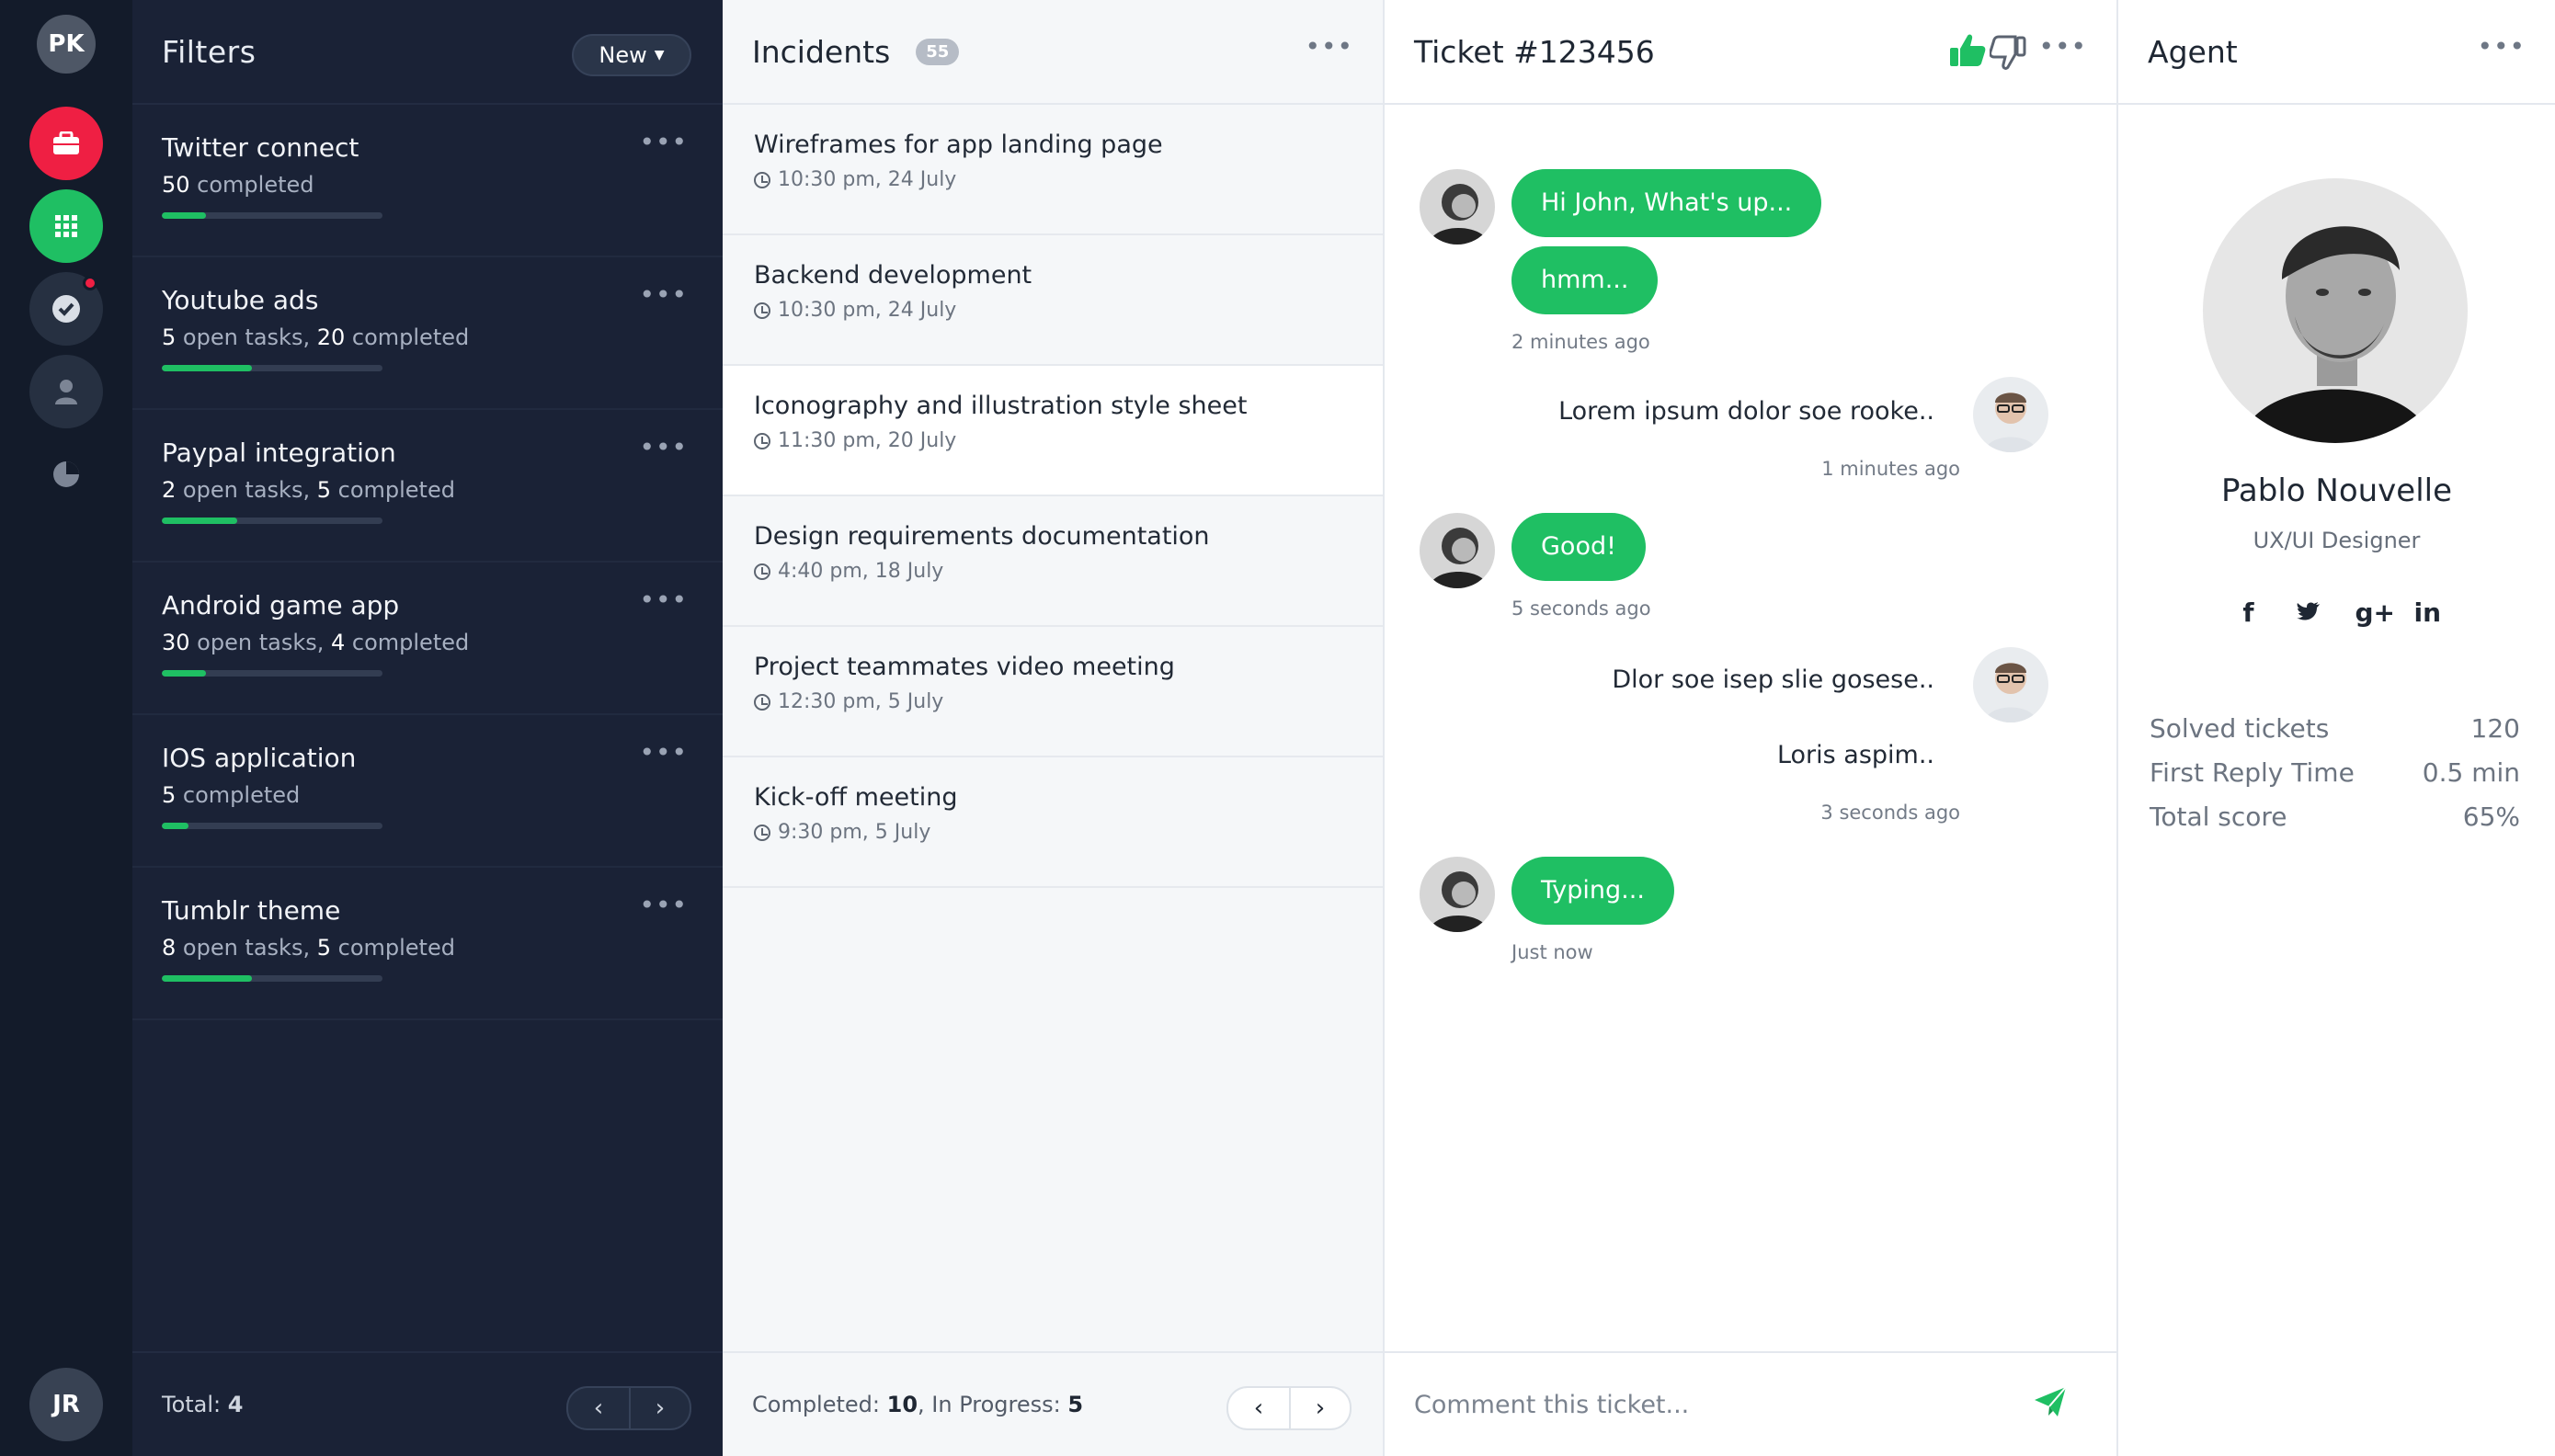 This screenshot has width=2555, height=1456. What do you see at coordinates (659, 55) in the screenshot?
I see `caret-down-icon: ▼` at bounding box center [659, 55].